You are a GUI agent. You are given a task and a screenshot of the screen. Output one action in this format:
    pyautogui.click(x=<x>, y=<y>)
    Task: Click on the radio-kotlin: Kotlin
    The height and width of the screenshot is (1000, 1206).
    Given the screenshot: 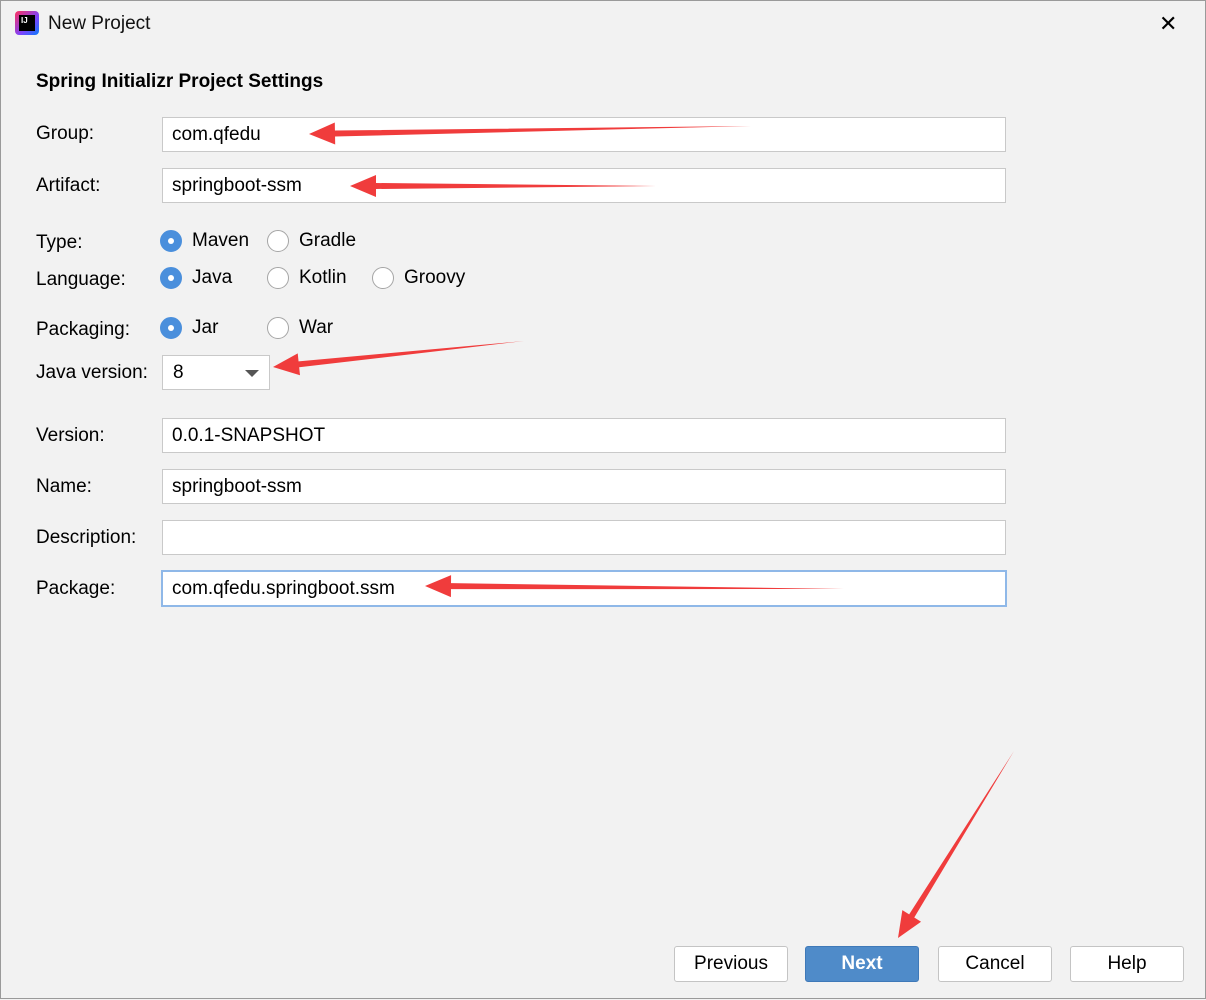 What is the action you would take?
    pyautogui.click(x=307, y=278)
    